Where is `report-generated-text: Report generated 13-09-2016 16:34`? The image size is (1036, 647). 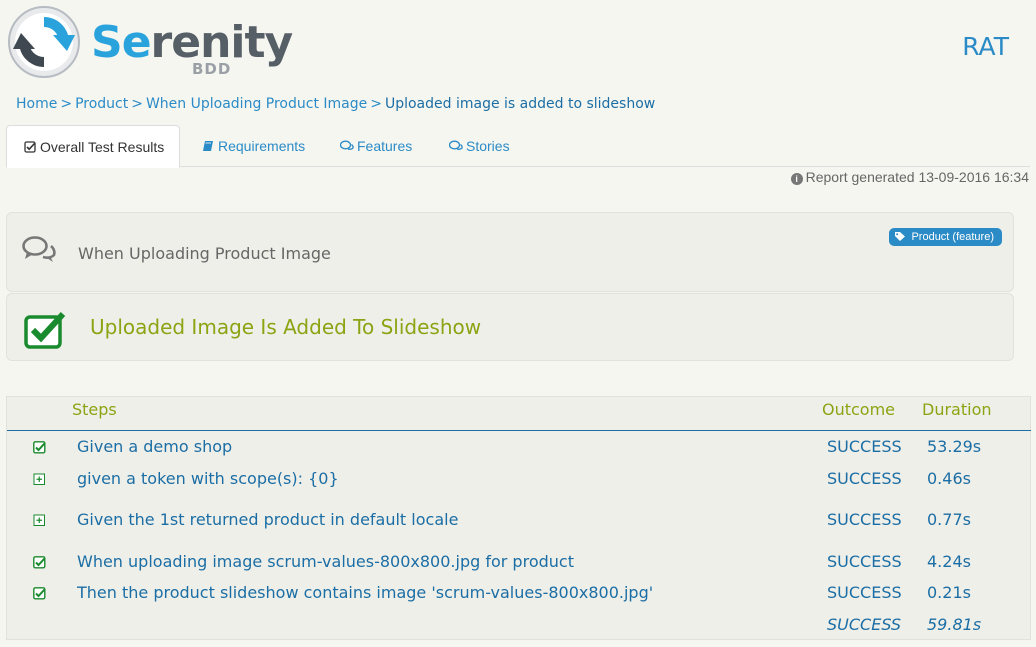 report-generated-text: Report generated 13-09-2016 16:34 is located at coordinates (917, 177).